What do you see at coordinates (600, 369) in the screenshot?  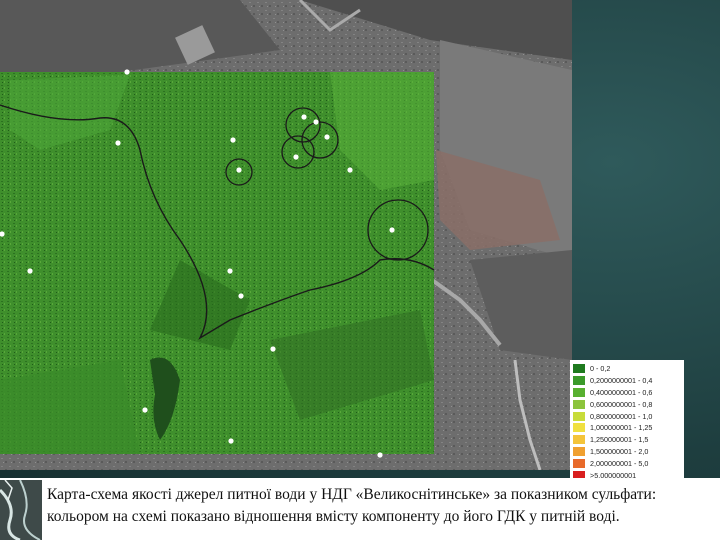 I see `legend-label: 0 - 0,2` at bounding box center [600, 369].